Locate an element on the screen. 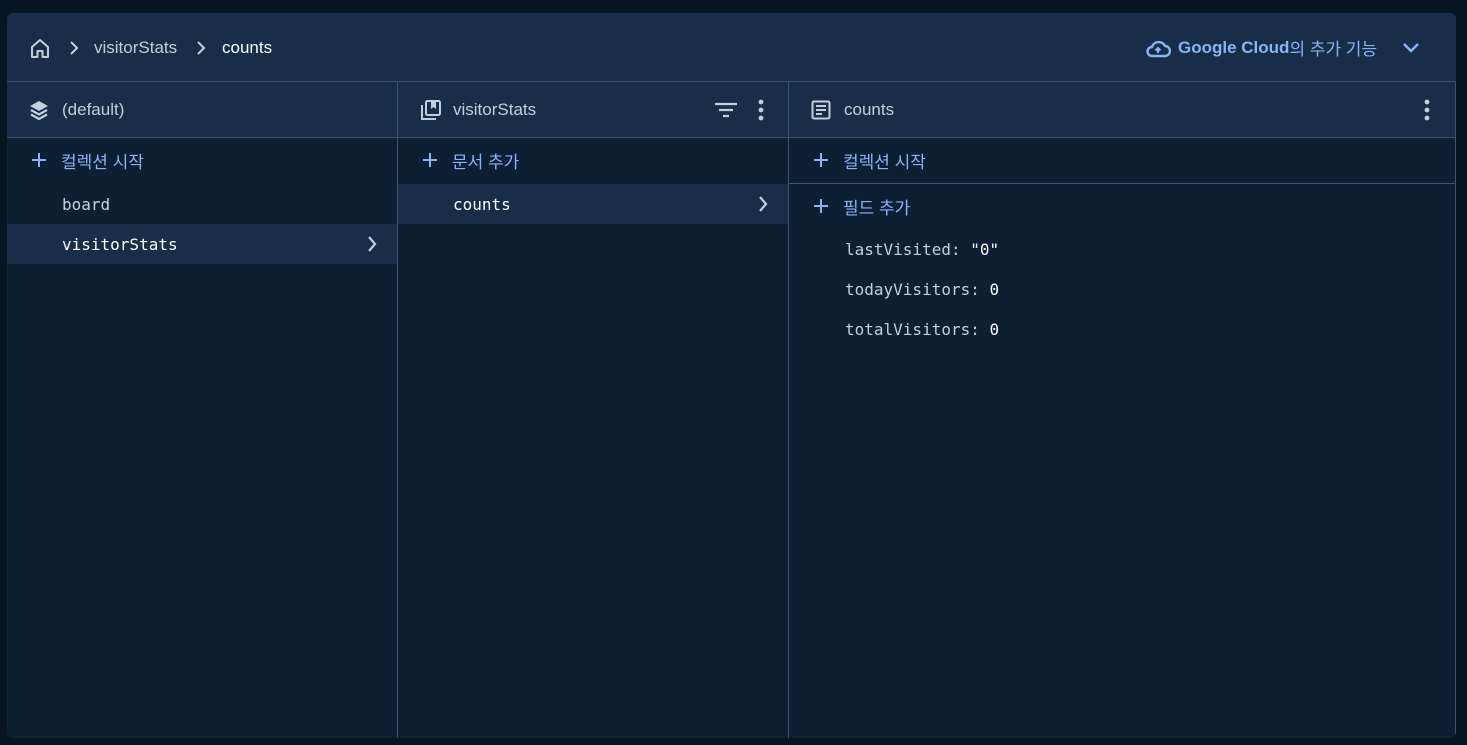  google-cloud-suffix: 의 추가 기능 is located at coordinates (1333, 49).